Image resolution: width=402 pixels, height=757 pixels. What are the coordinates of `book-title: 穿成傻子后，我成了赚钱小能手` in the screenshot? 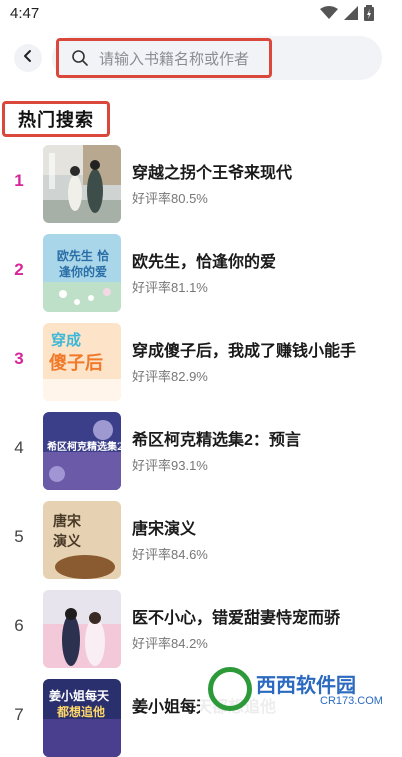 It's located at (244, 351).